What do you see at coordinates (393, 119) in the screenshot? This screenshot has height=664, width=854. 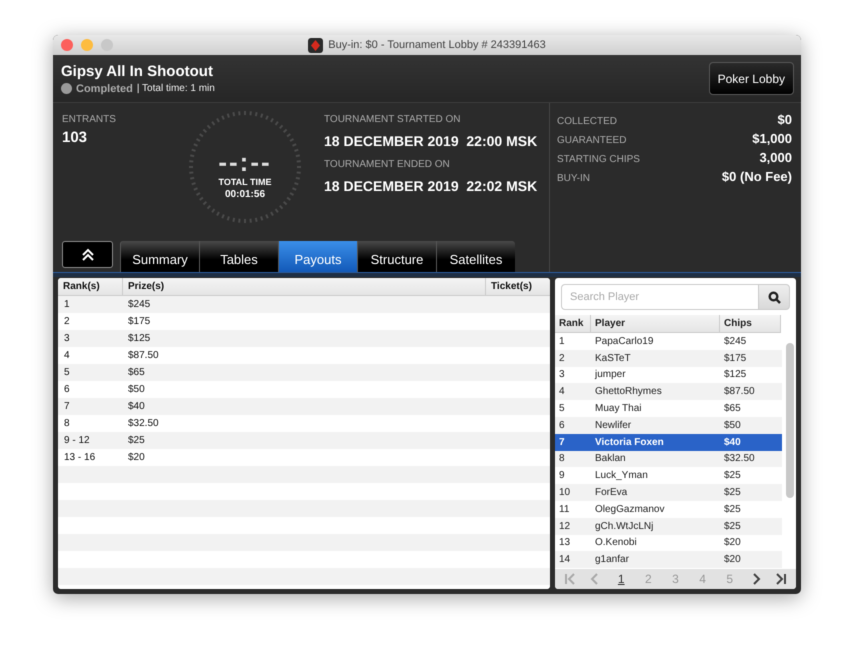 I see `started-label: TOURNAMENT STARTED ON` at bounding box center [393, 119].